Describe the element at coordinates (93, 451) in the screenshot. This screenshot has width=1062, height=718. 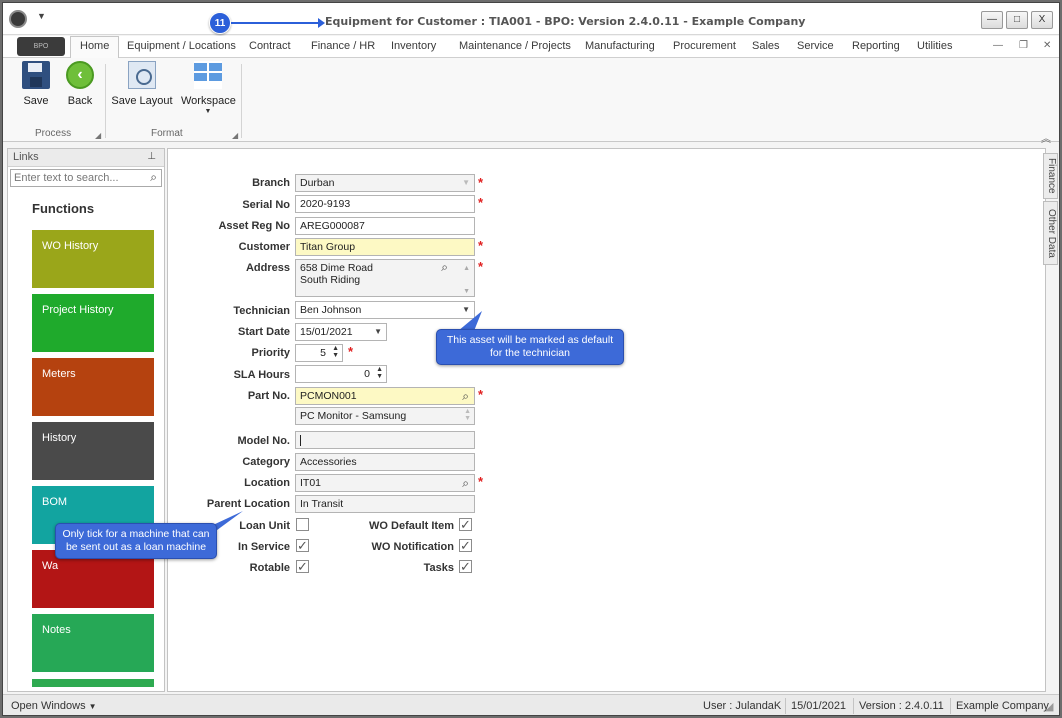
I see `tile-history: History` at that location.